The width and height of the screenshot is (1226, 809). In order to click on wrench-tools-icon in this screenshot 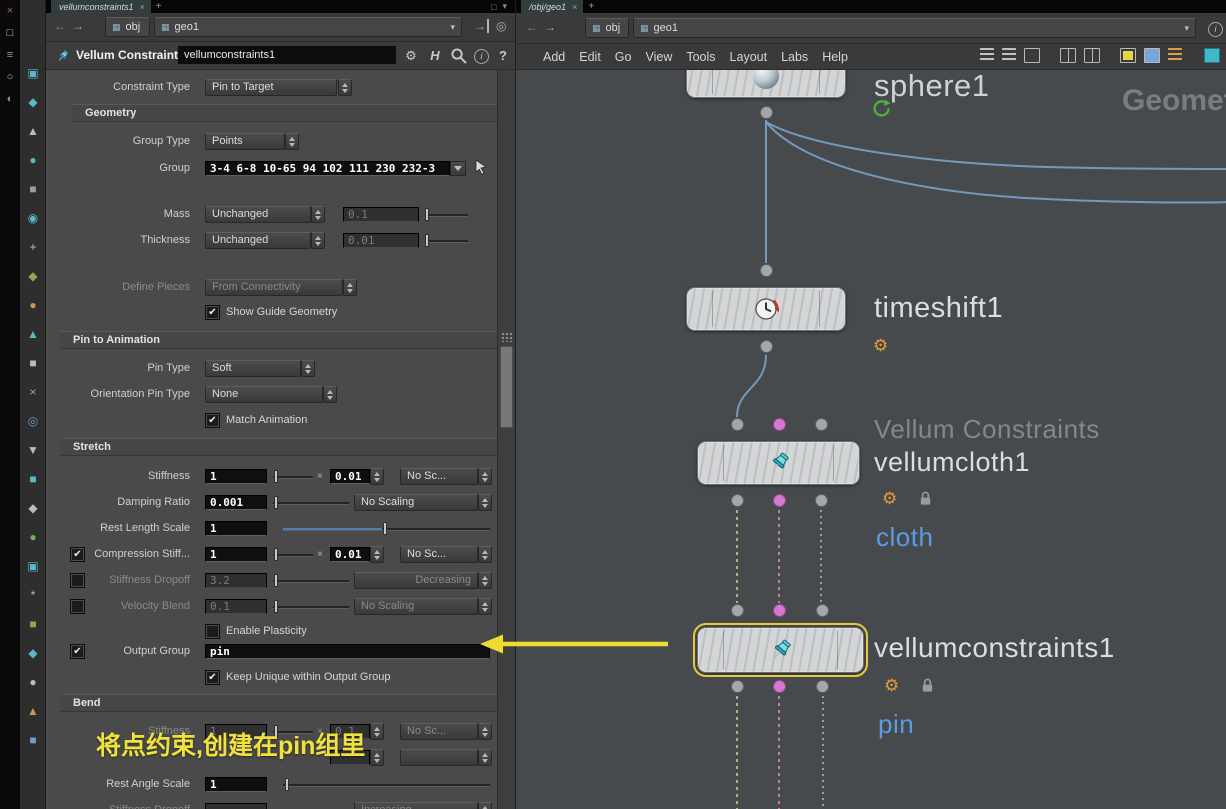, I will do `click(987, 55)`.